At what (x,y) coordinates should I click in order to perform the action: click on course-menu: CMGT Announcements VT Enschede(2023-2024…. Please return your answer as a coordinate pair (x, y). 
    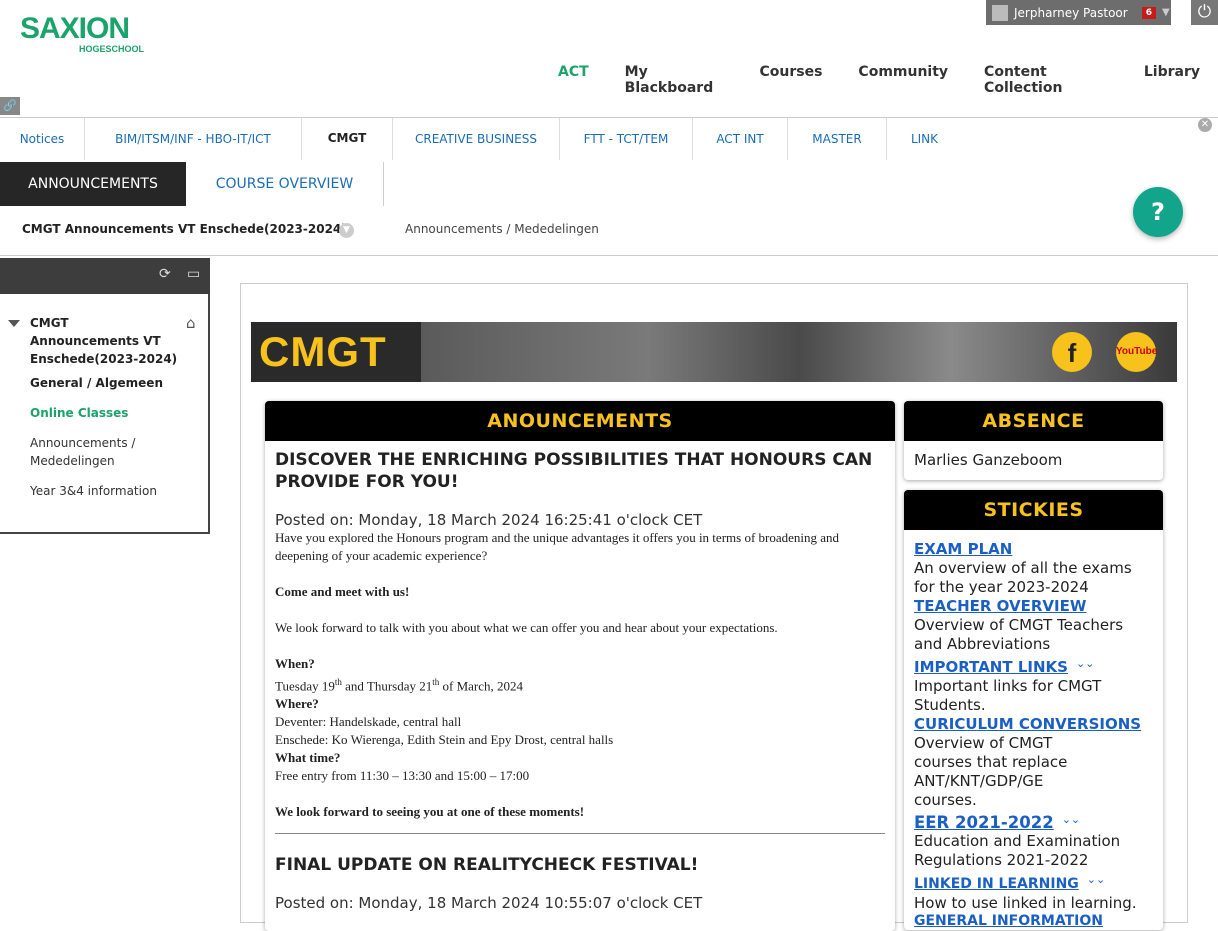
    Looking at the image, I should click on (105, 414).